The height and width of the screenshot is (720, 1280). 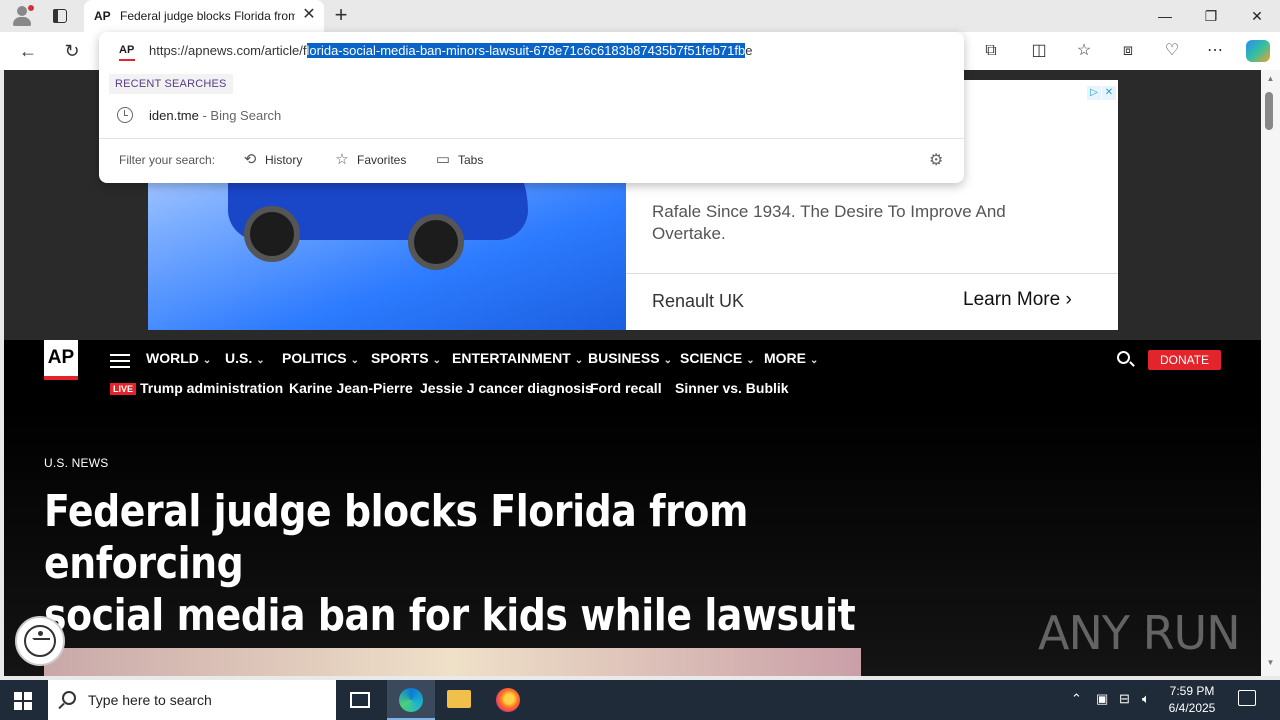 I want to click on trending-link: Ford recall, so click(x=626, y=388).